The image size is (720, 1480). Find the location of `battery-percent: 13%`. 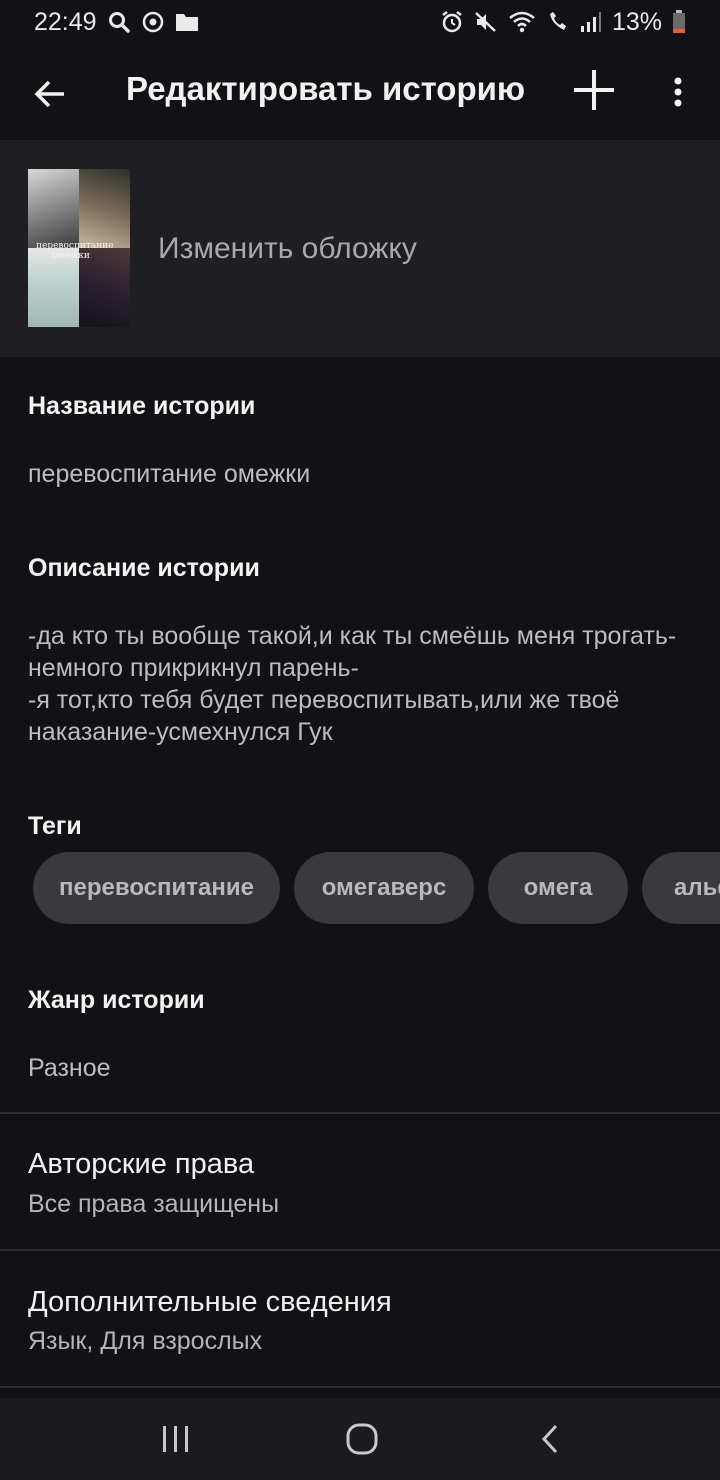

battery-percent: 13% is located at coordinates (636, 21).